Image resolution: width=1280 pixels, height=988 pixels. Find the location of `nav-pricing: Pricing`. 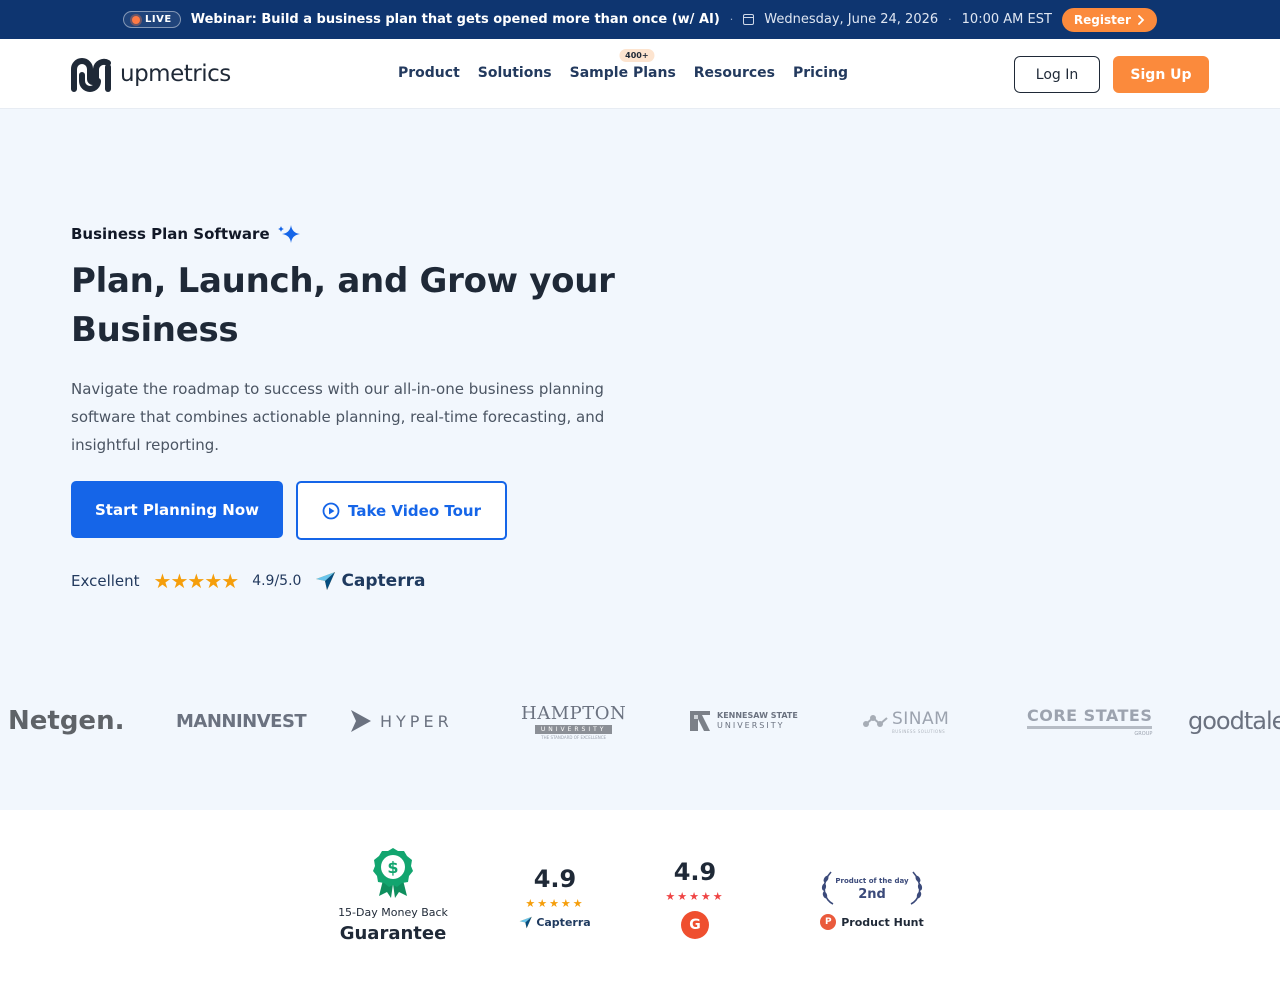

nav-pricing: Pricing is located at coordinates (820, 73).